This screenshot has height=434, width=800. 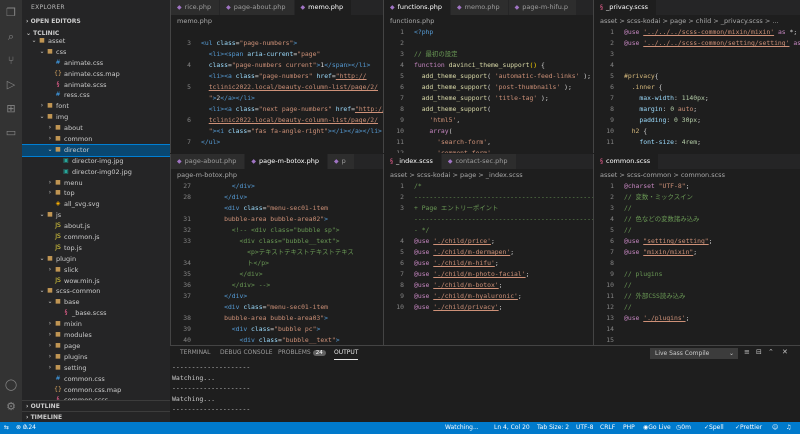 What do you see at coordinates (11, 133) in the screenshot?
I see `remote-explorer-icon: ▭` at bounding box center [11, 133].